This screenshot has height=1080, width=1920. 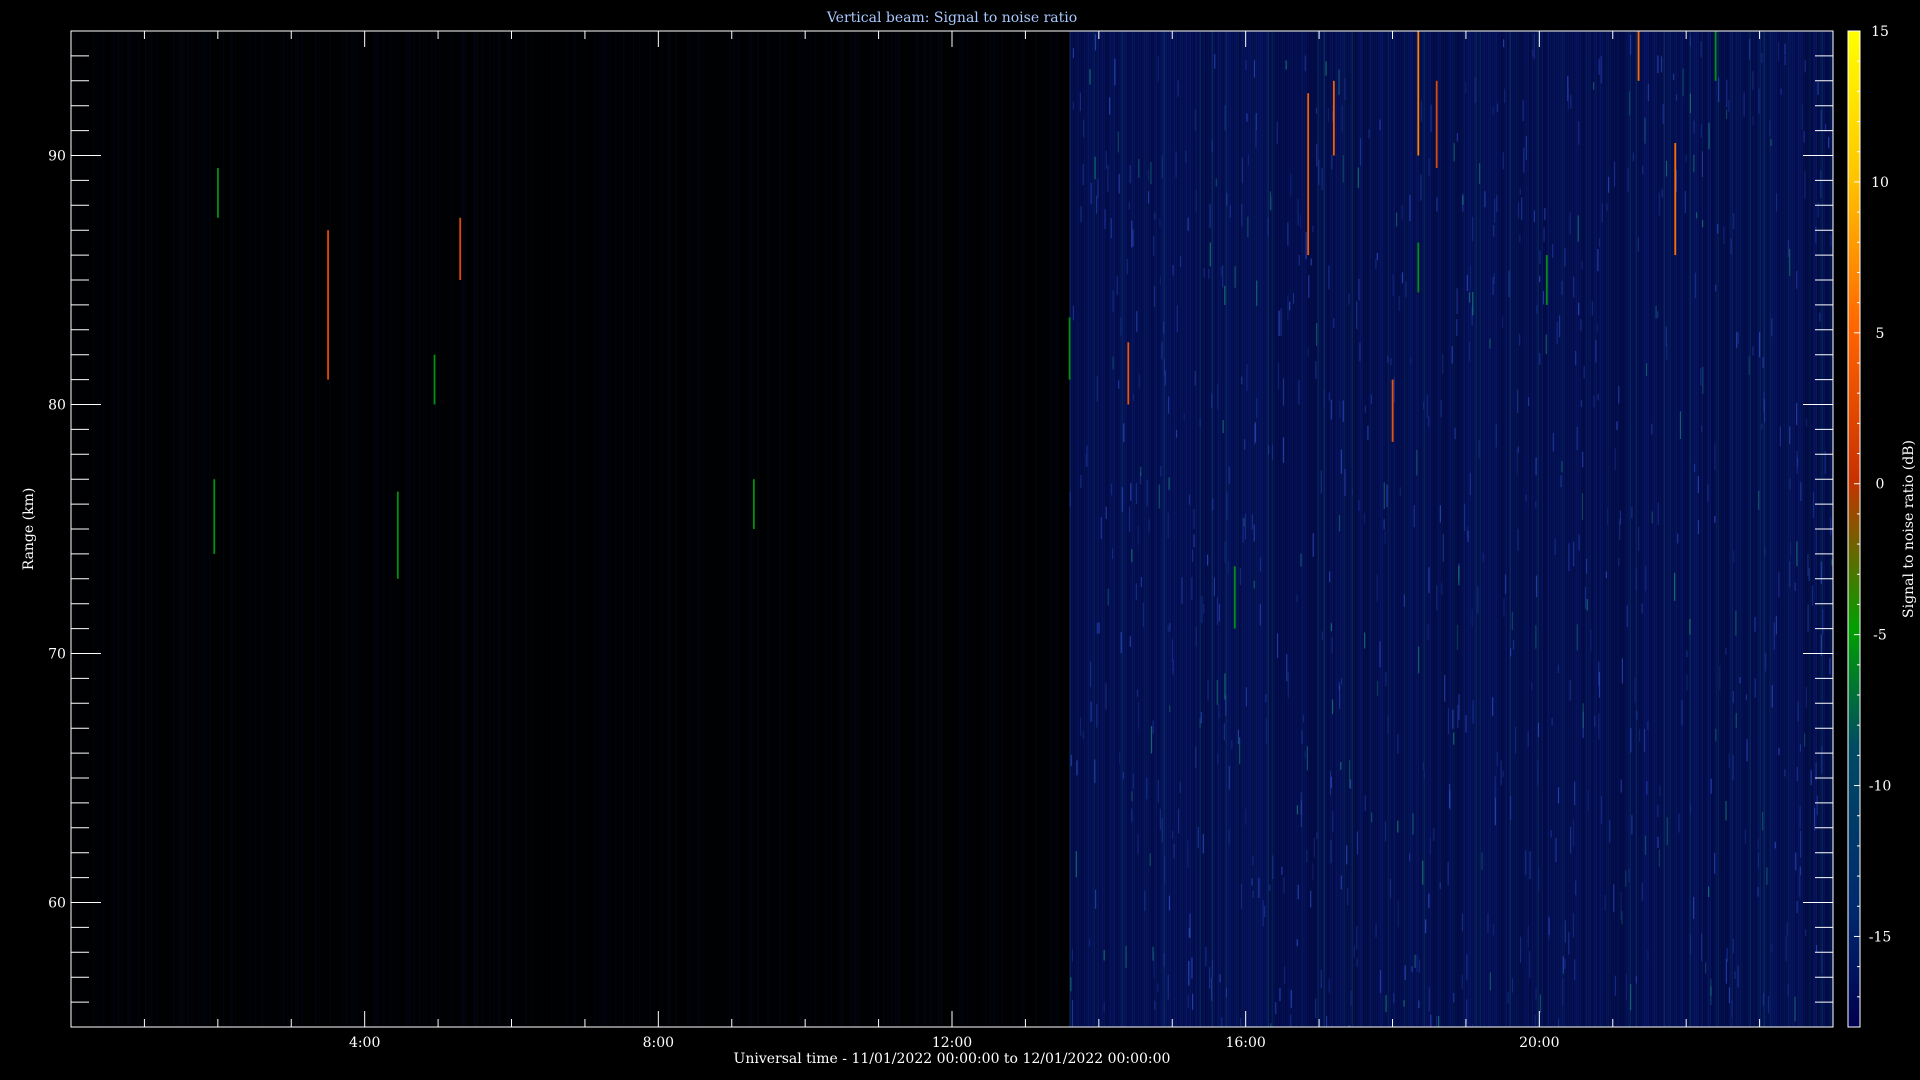 What do you see at coordinates (1880, 485) in the screenshot?
I see `colorbar-tick-label: 0` at bounding box center [1880, 485].